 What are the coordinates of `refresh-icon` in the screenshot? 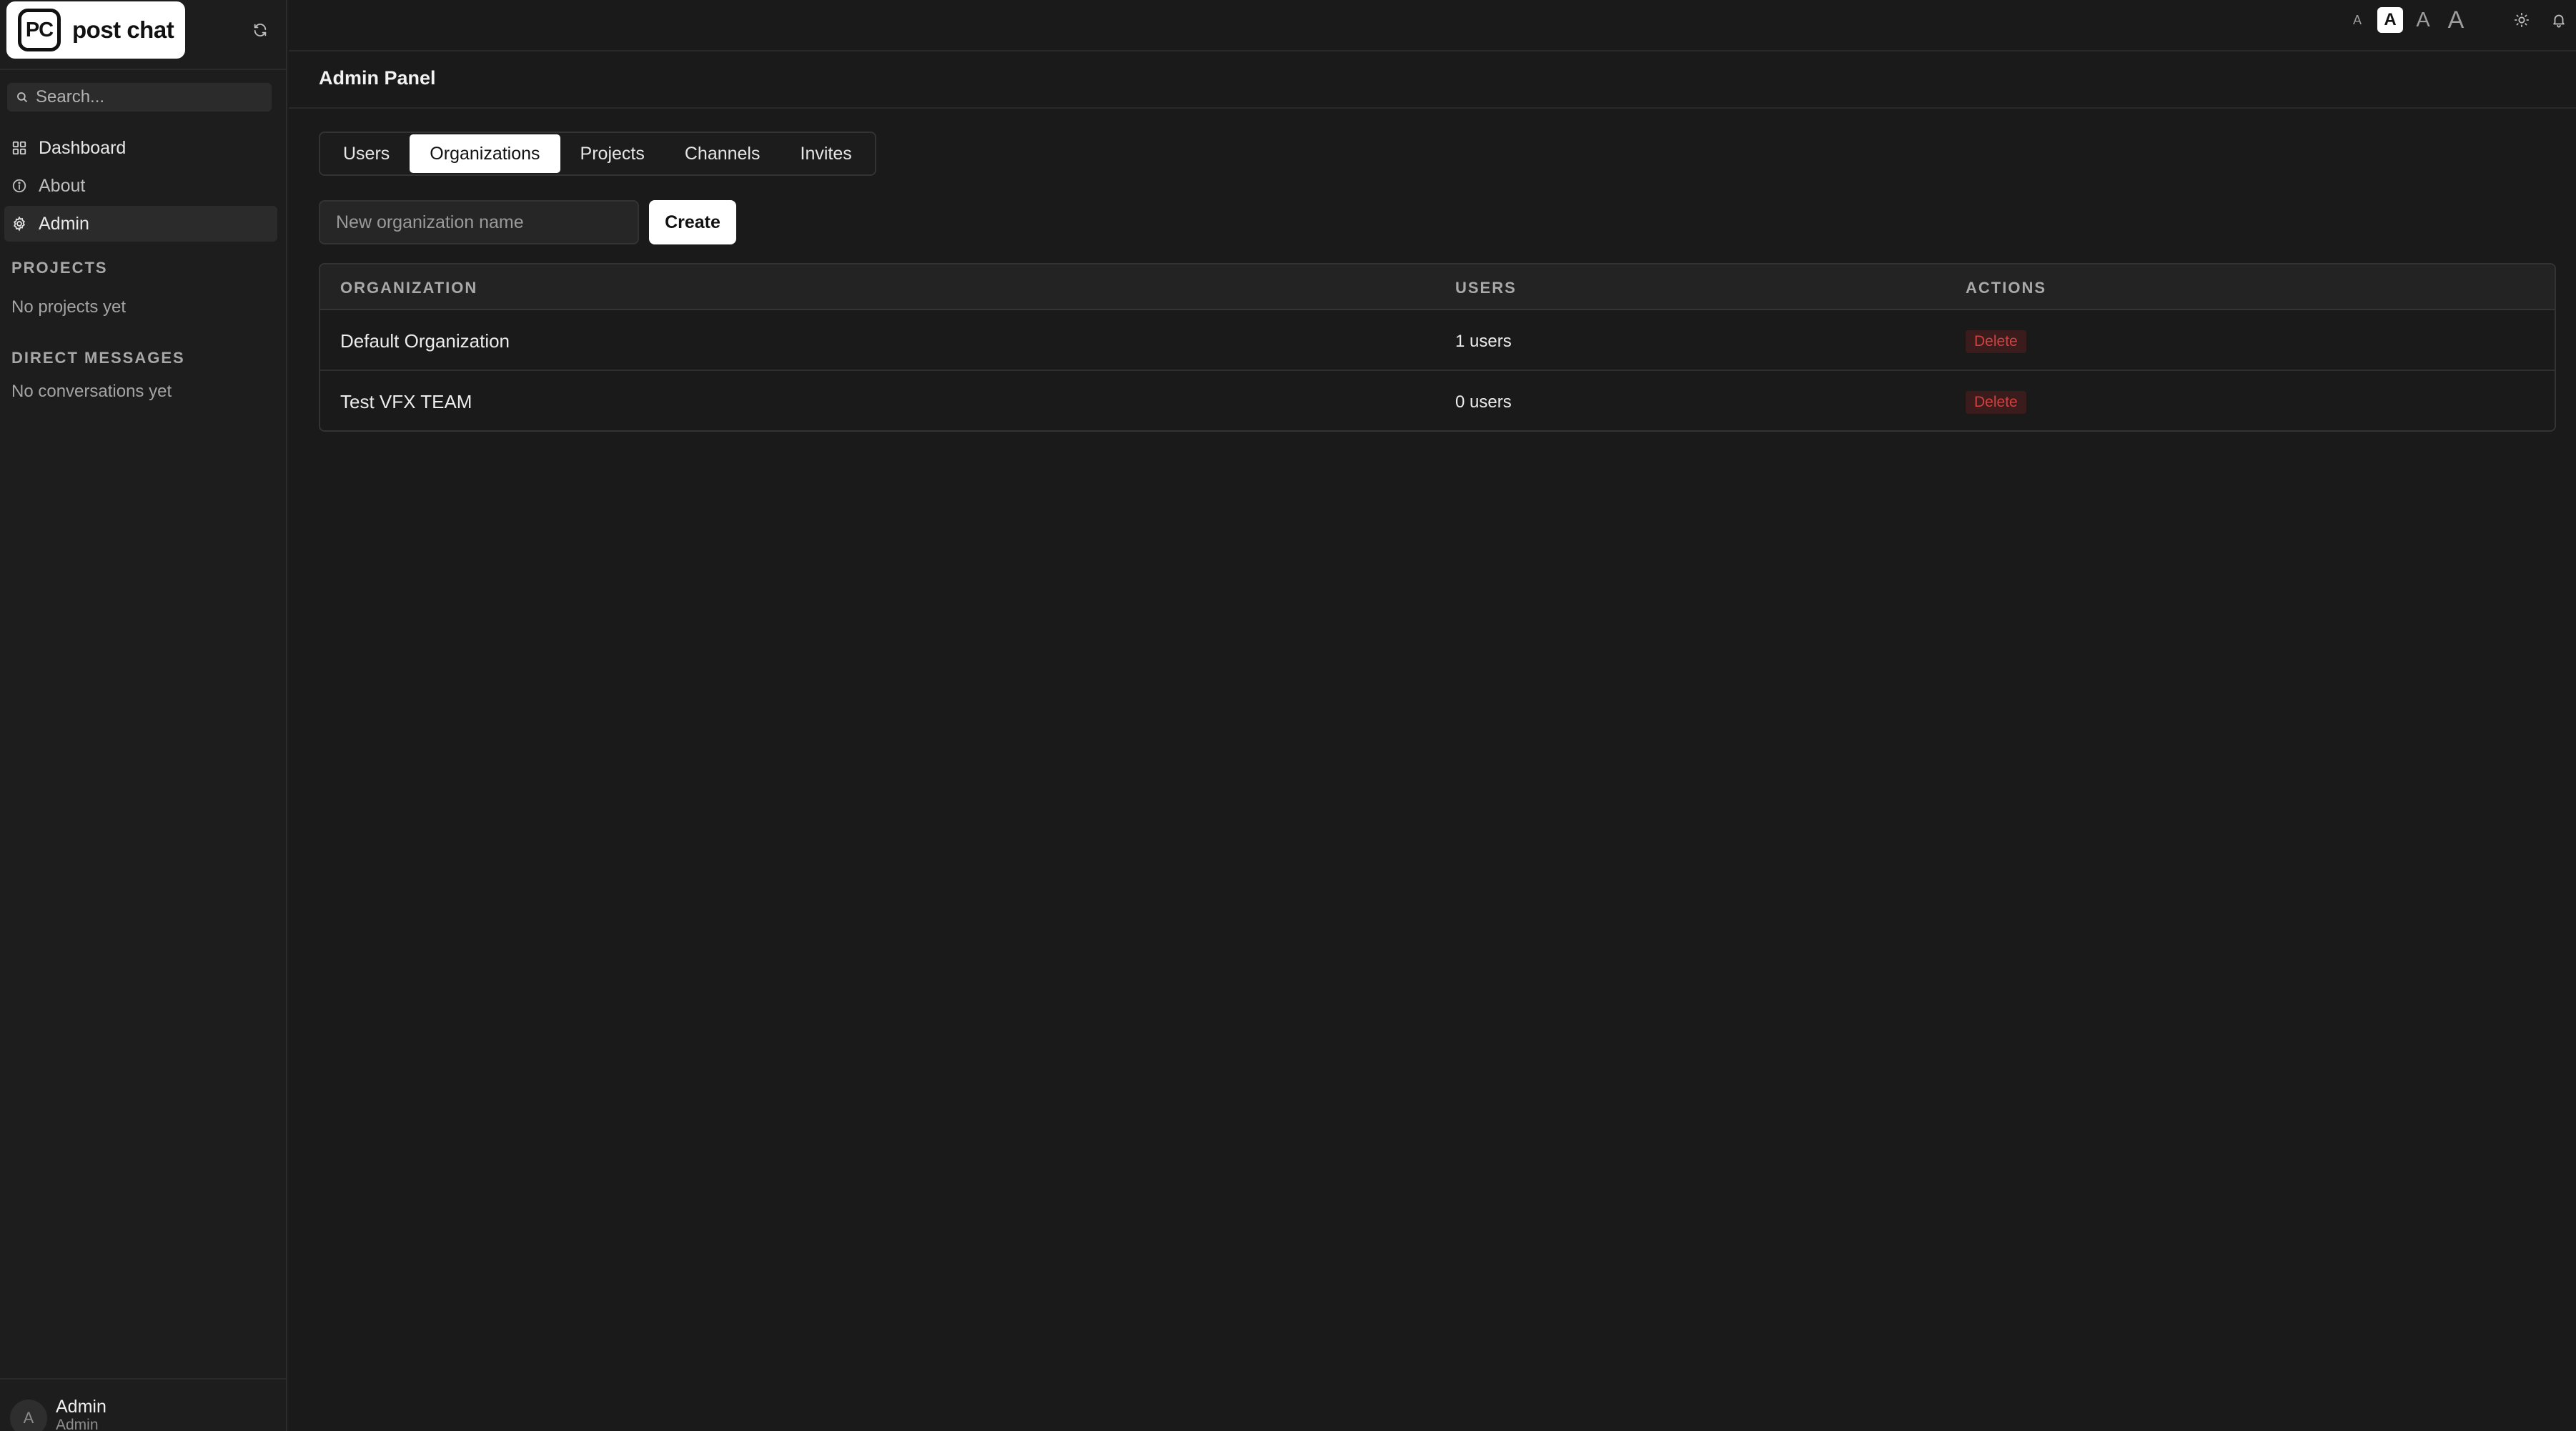 It's located at (261, 30).